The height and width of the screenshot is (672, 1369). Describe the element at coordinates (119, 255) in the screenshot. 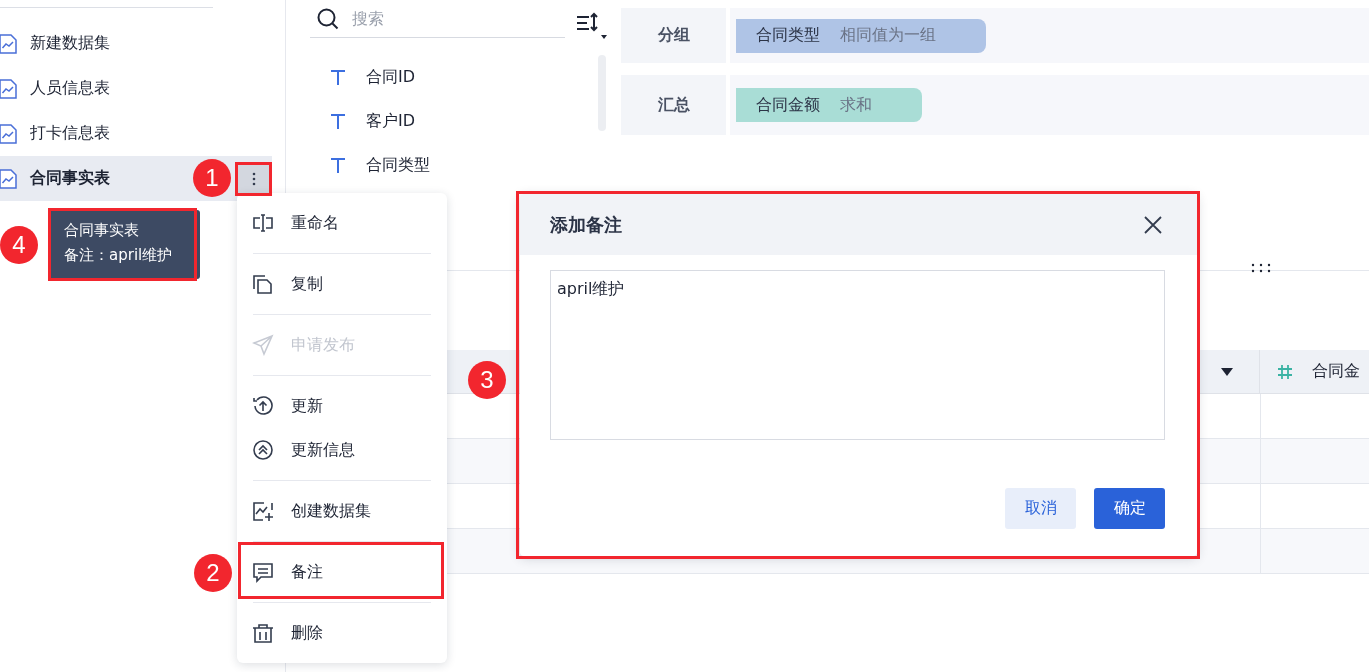

I see `tooltip-note: 备注：april维护` at that location.